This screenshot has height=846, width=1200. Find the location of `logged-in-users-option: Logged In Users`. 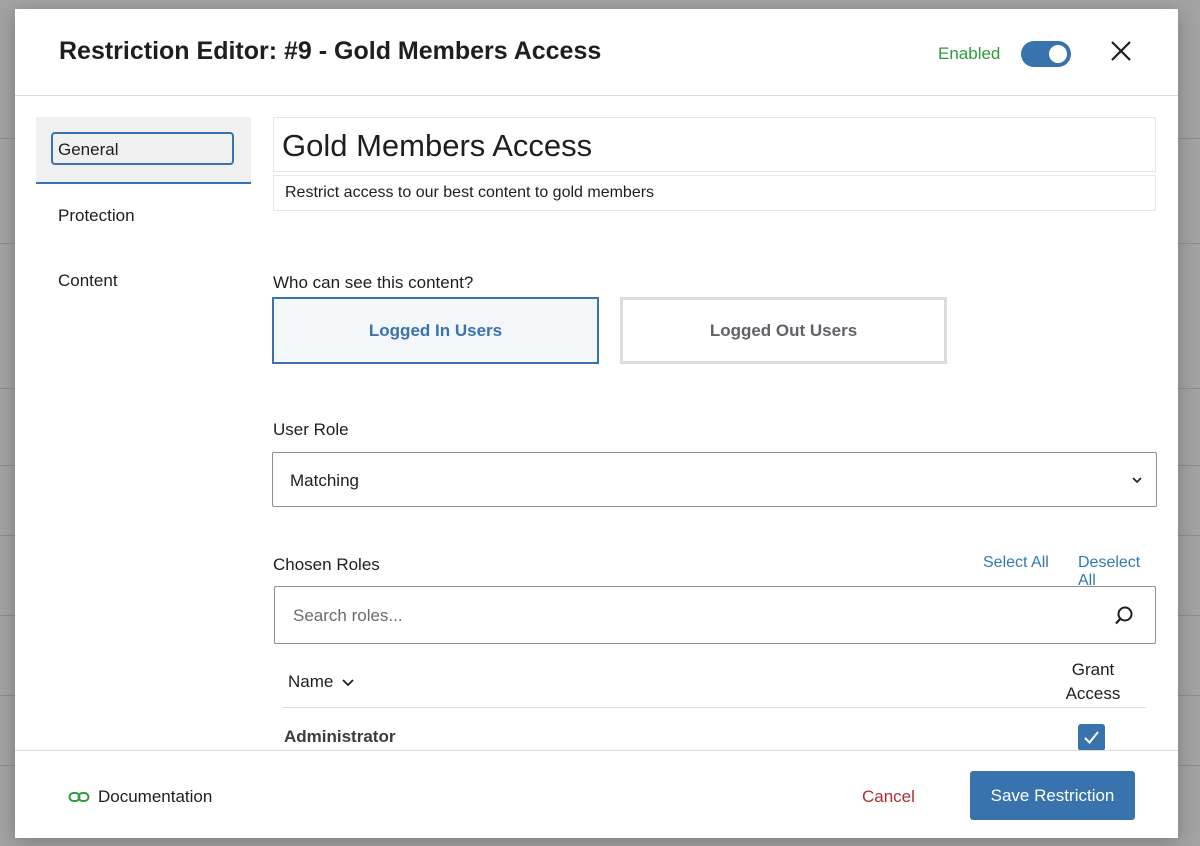

logged-in-users-option: Logged In Users is located at coordinates (435, 330).